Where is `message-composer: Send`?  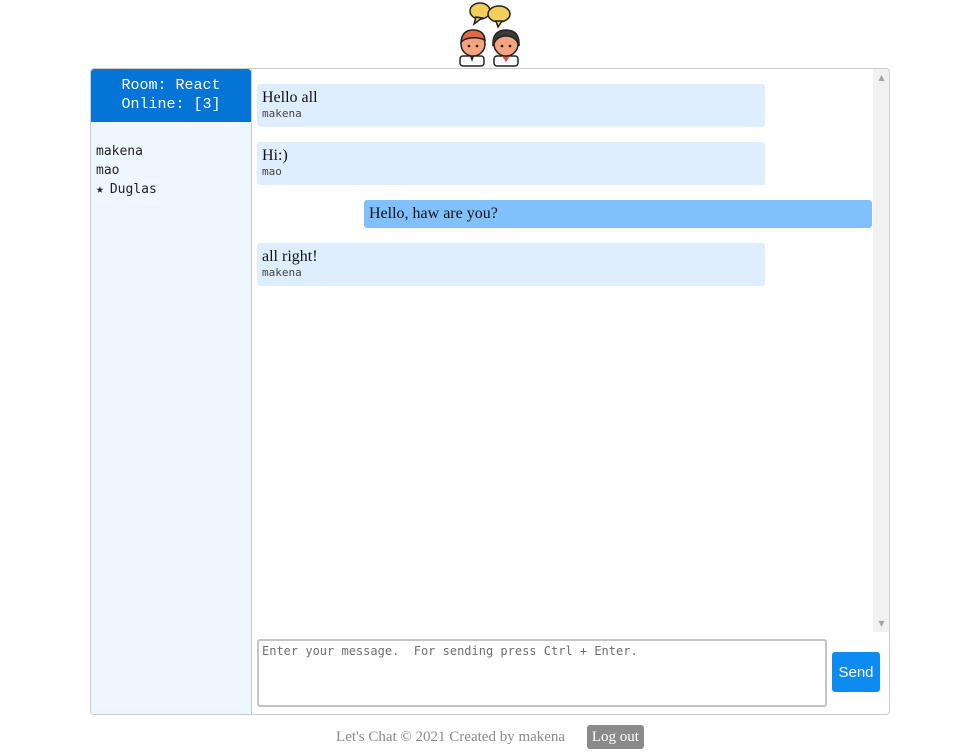 message-composer: Send is located at coordinates (570, 673).